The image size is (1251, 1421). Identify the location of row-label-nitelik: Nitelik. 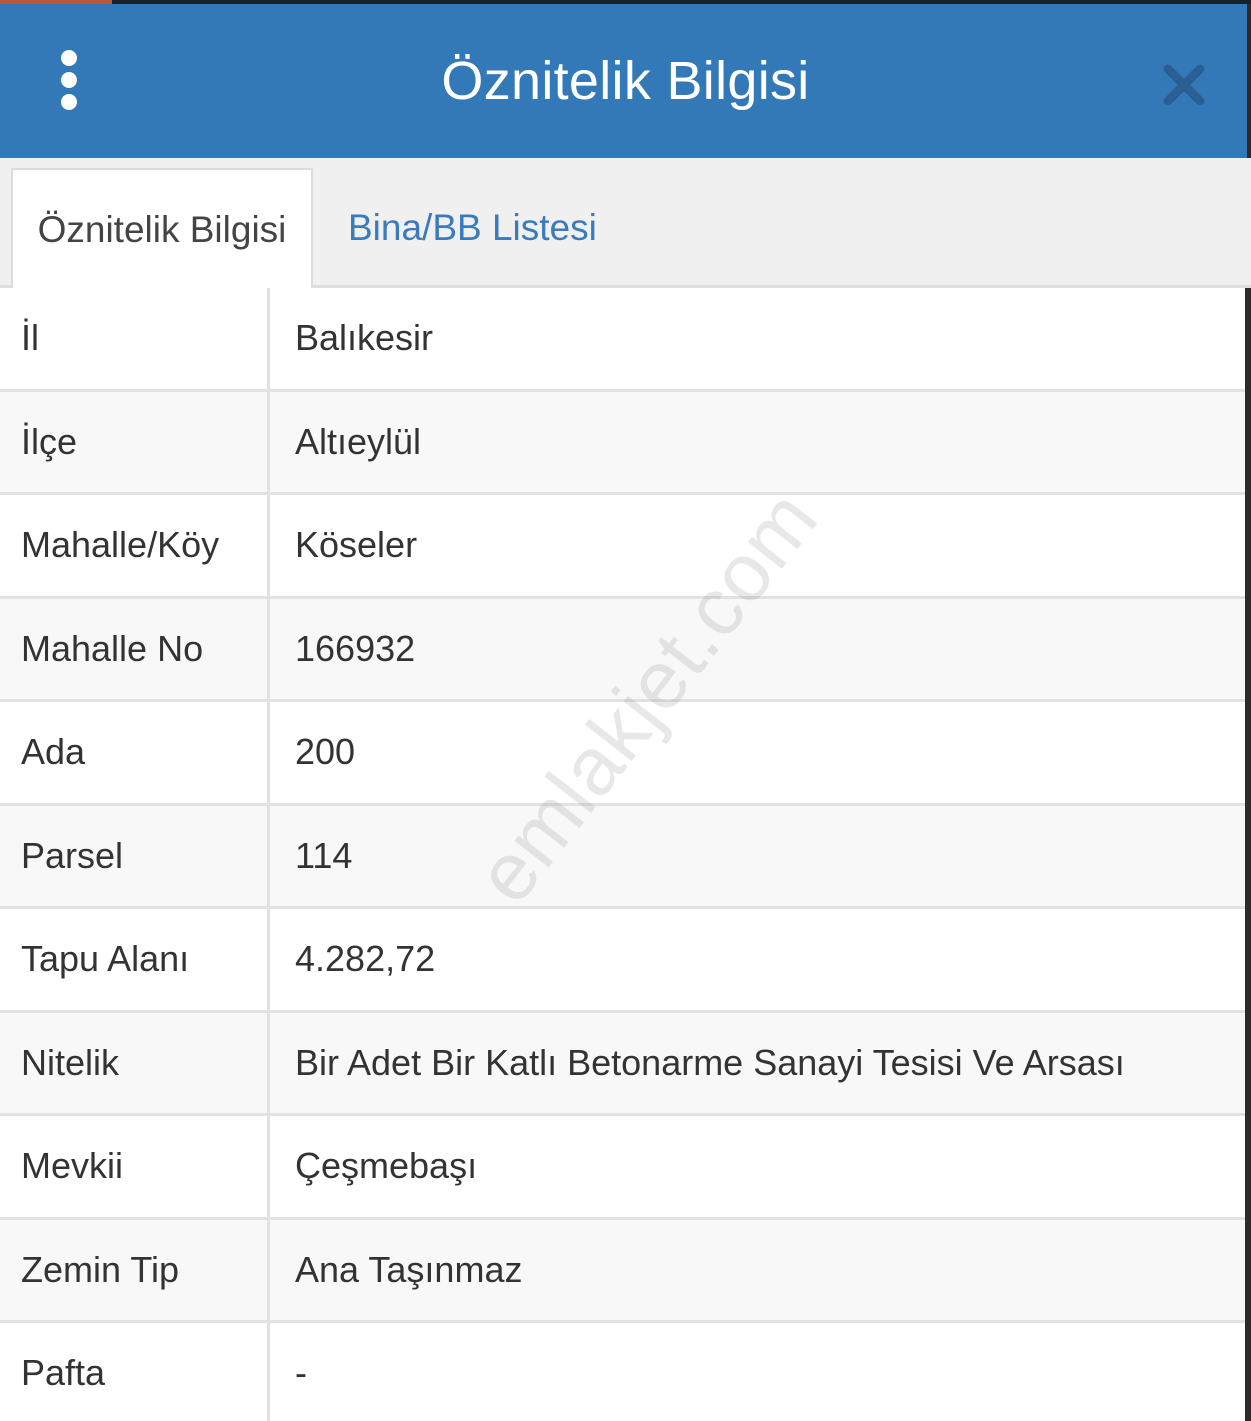
(135, 1062).